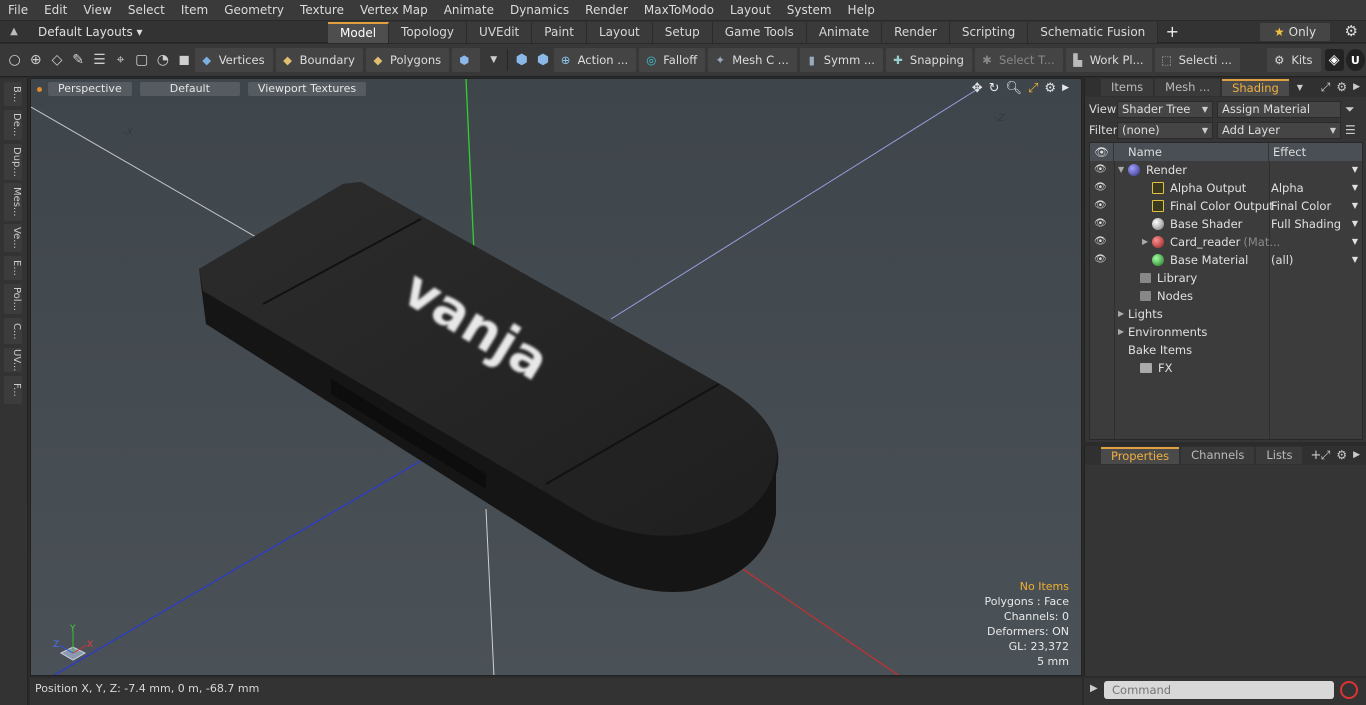  Describe the element at coordinates (861, 10) in the screenshot. I see `menu-item-help: Help` at that location.